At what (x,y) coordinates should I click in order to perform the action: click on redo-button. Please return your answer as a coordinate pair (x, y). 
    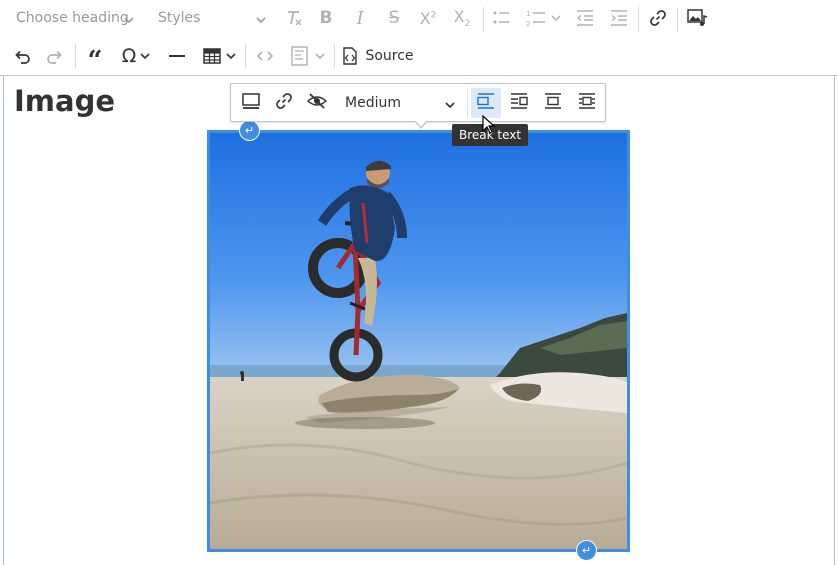
    Looking at the image, I should click on (55, 56).